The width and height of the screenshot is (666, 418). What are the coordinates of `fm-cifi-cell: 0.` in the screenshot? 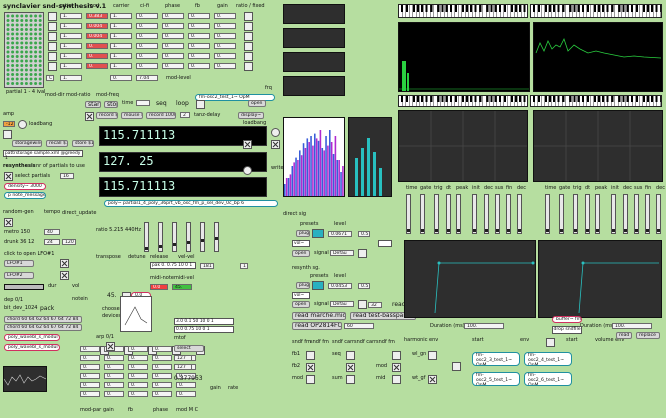 It's located at (147, 56).